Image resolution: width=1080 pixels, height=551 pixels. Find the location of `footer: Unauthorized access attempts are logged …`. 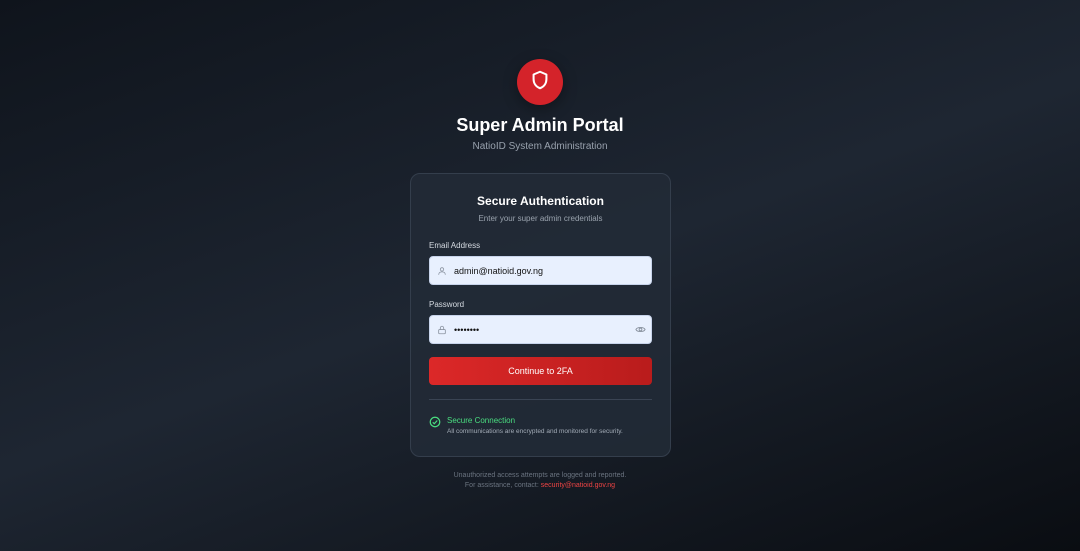

footer: Unauthorized access attempts are logged … is located at coordinates (540, 481).